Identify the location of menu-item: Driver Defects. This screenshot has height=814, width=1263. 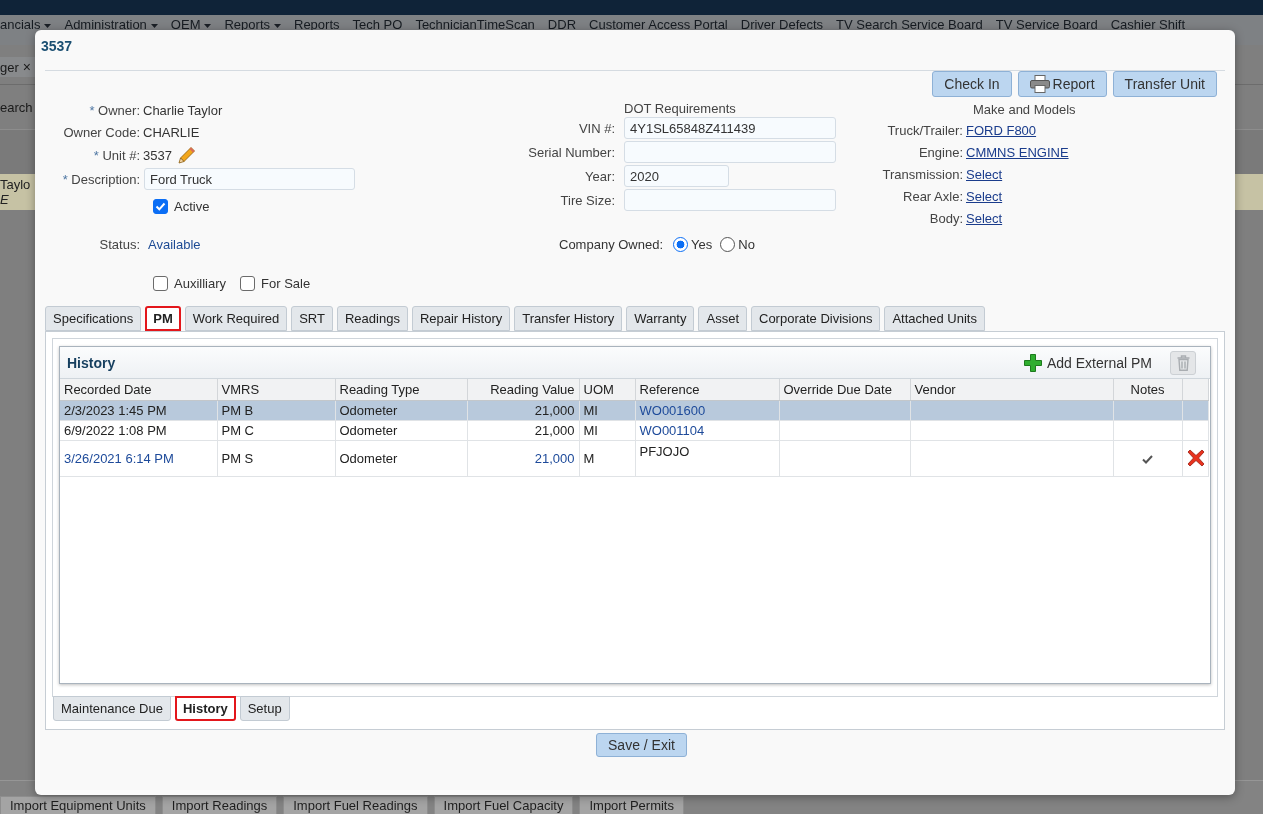
(782, 25).